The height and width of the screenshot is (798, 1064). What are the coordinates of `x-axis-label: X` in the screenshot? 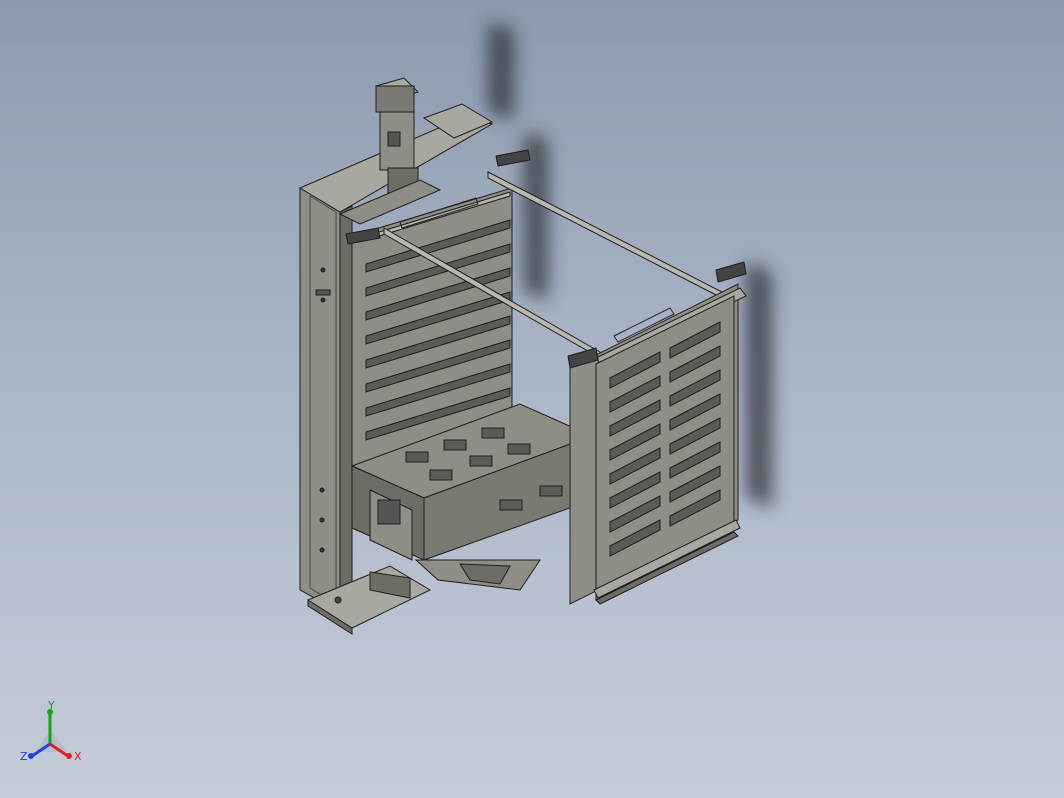 It's located at (78, 756).